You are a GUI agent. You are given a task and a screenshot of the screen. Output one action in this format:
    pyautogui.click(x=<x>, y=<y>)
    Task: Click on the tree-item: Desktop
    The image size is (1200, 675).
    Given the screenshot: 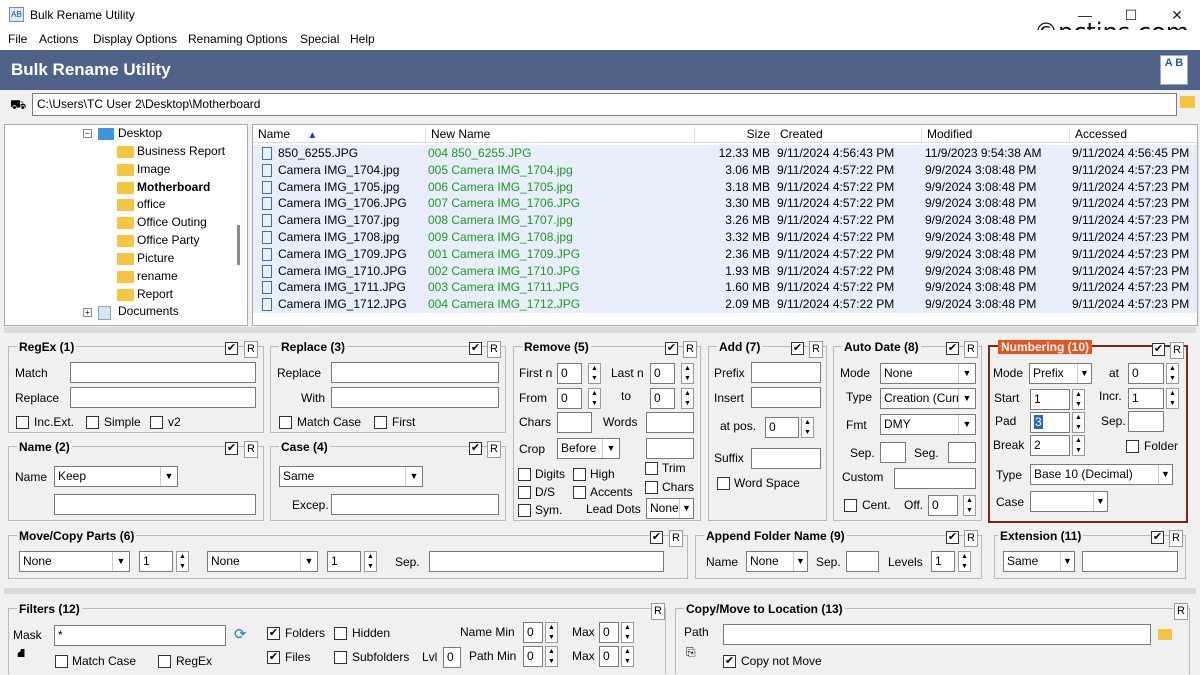 What is the action you would take?
    pyautogui.click(x=140, y=133)
    